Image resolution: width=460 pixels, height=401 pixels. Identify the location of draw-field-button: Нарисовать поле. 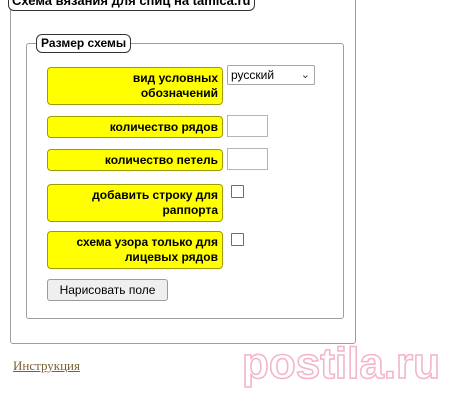
(107, 290).